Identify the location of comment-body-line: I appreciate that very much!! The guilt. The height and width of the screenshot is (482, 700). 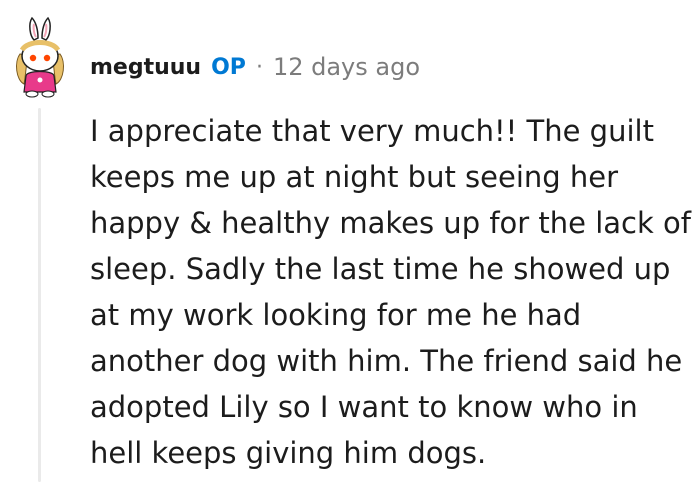
(372, 131).